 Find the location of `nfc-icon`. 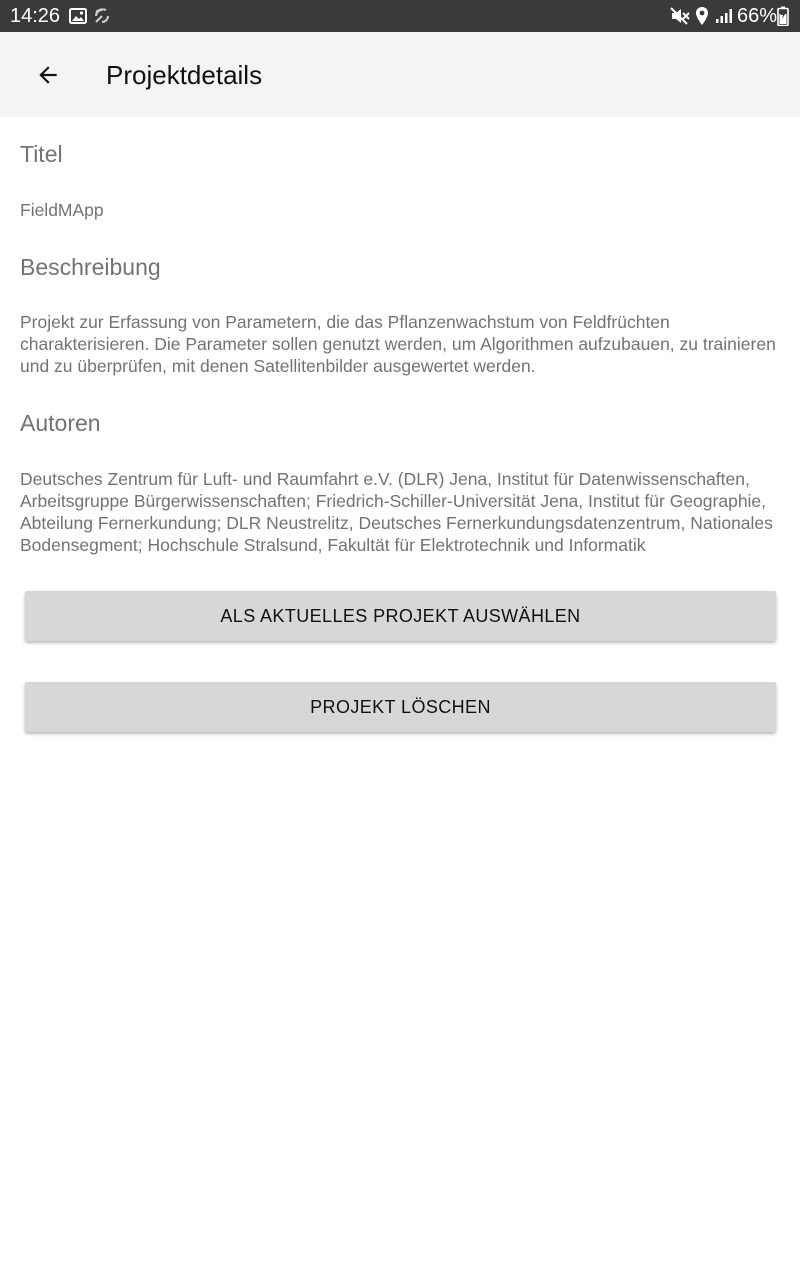

nfc-icon is located at coordinates (102, 15).